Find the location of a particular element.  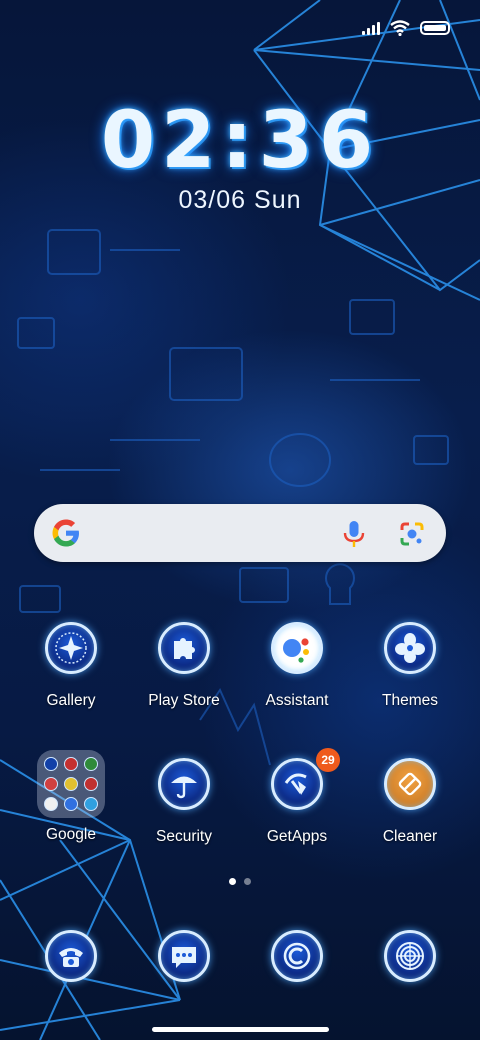

app-label: GetApps is located at coordinates (297, 836).